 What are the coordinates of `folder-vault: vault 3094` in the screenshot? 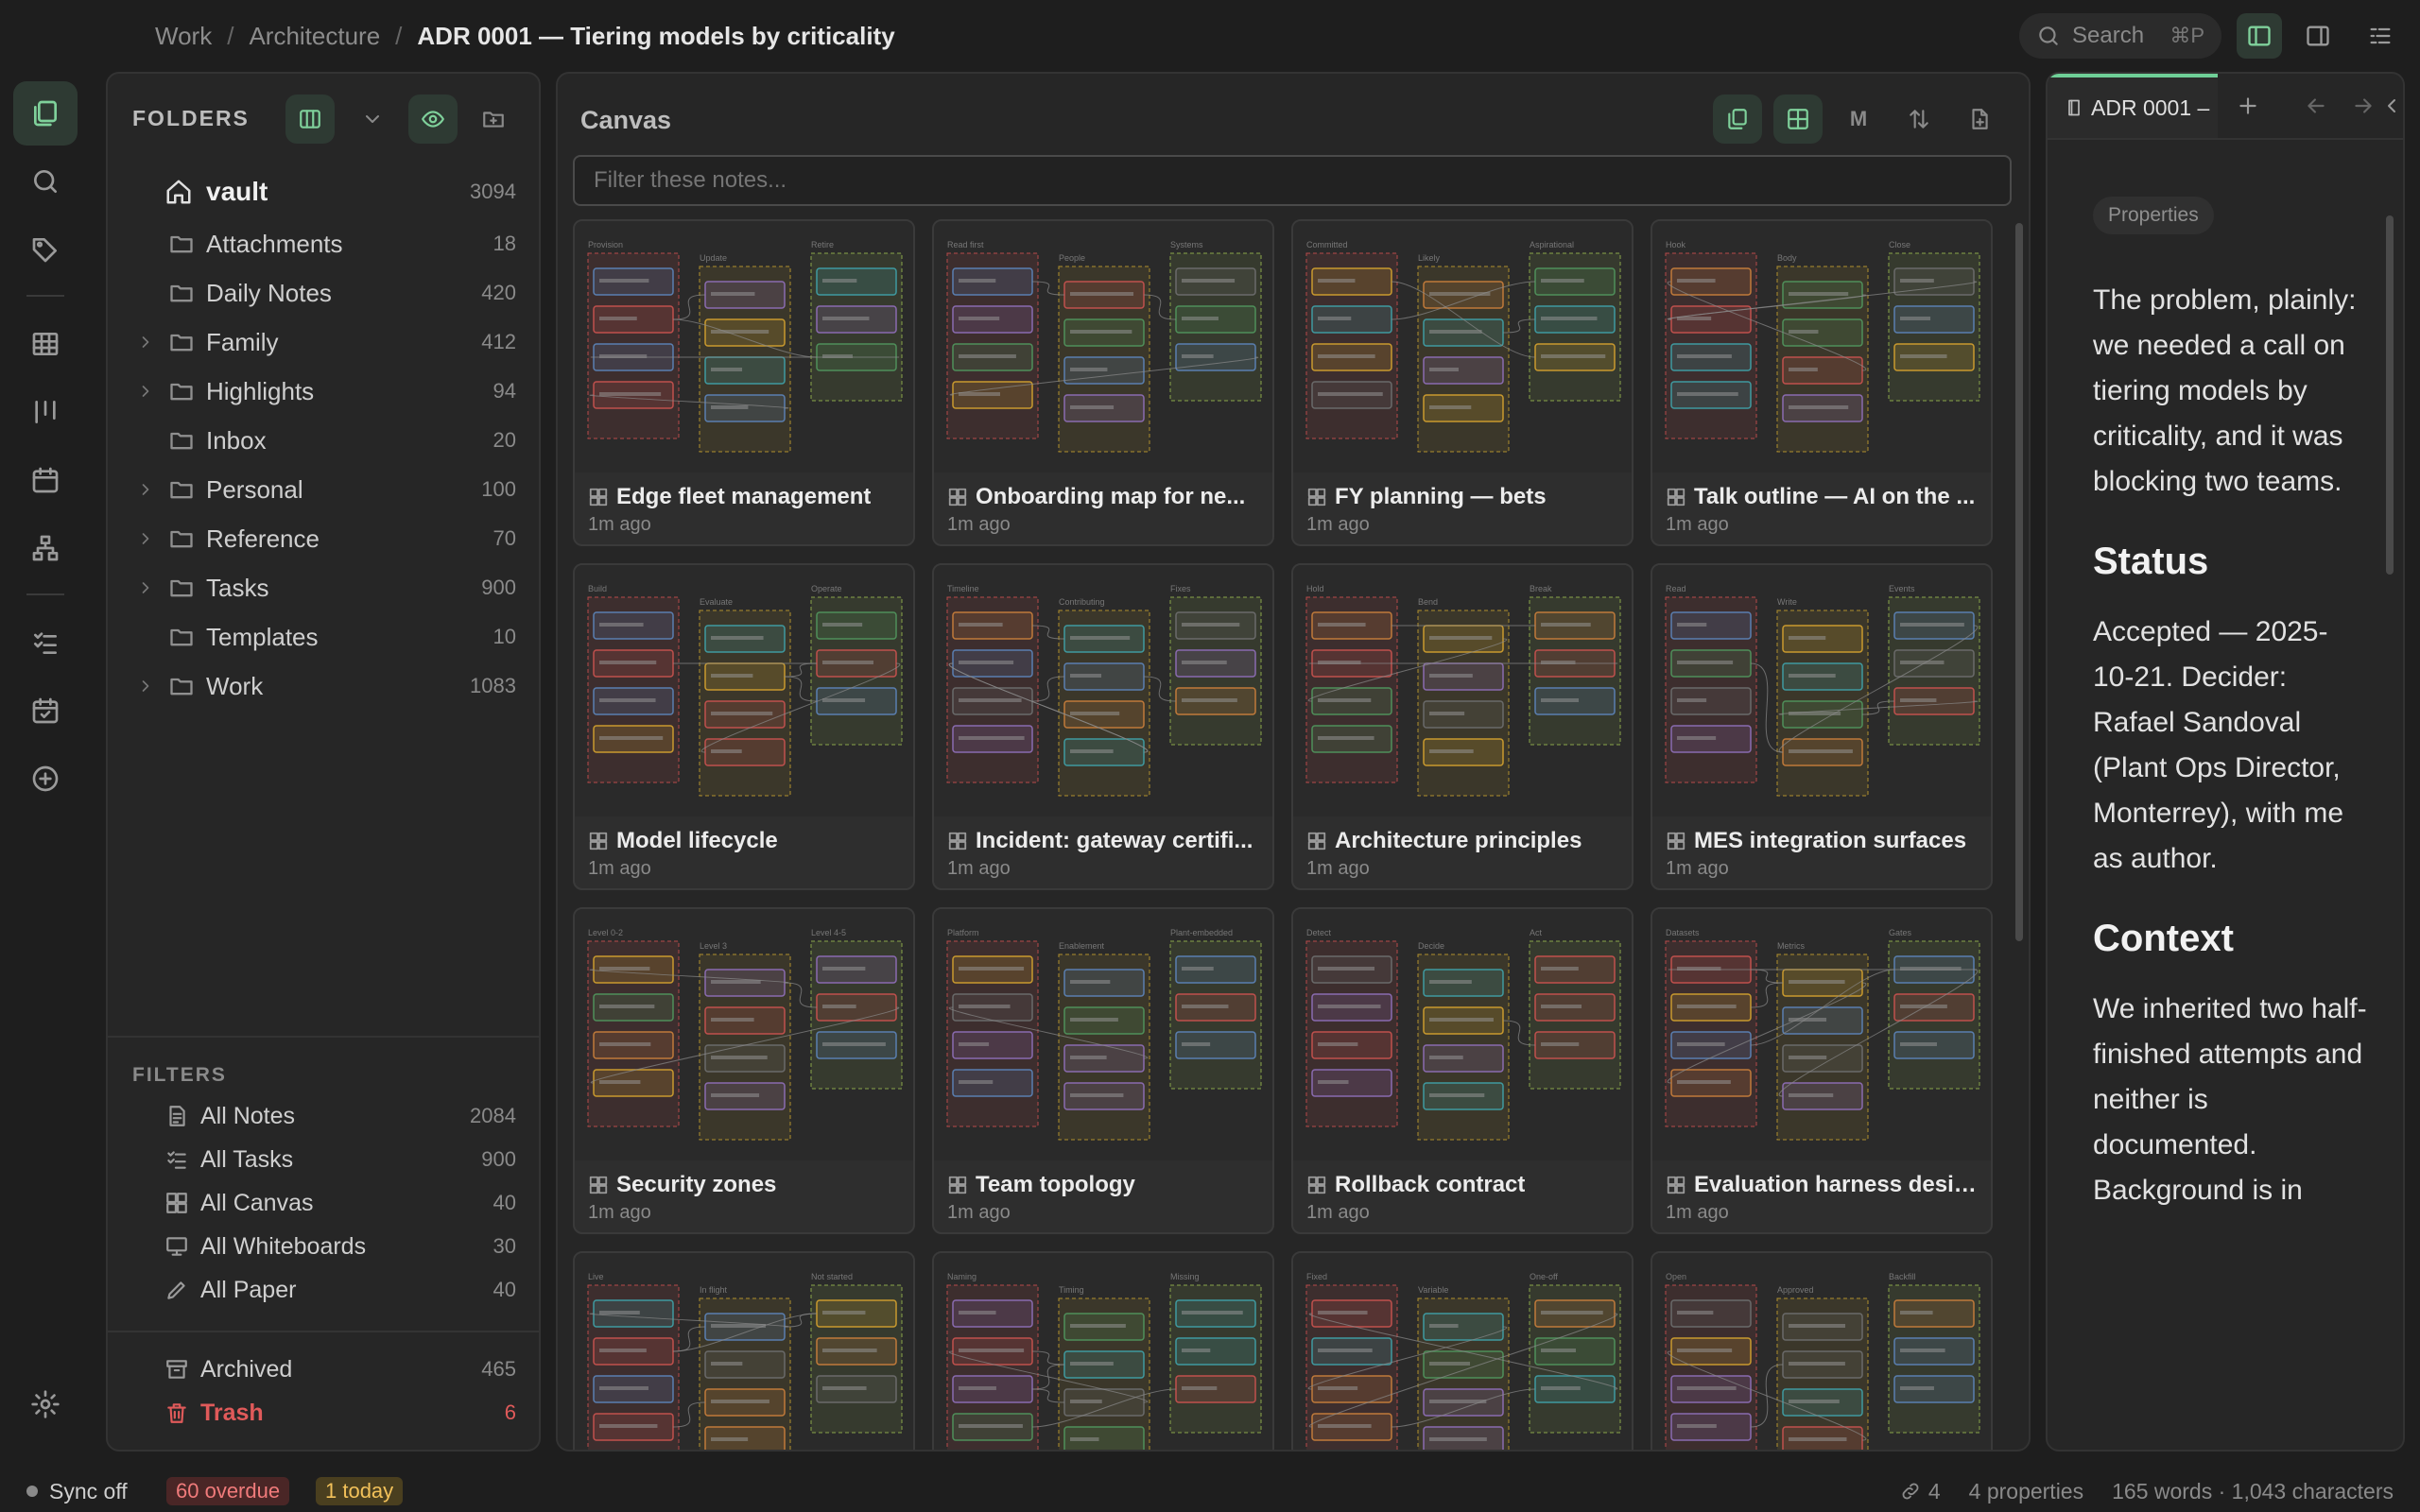 It's located at (323, 191).